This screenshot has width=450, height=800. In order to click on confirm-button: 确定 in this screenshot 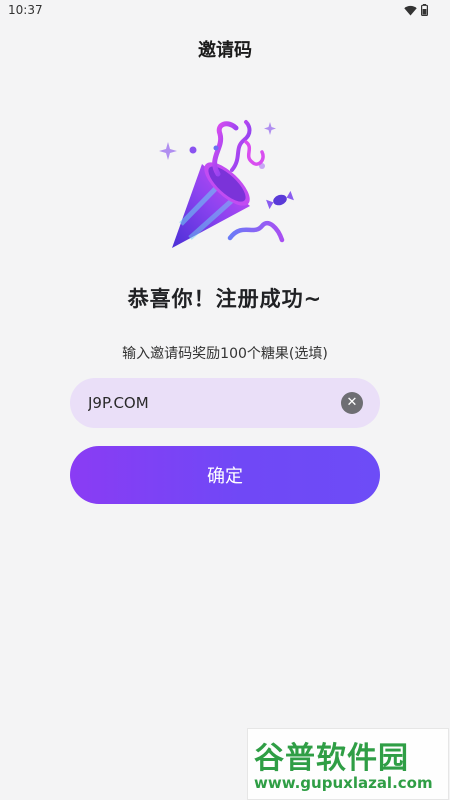, I will do `click(225, 475)`.